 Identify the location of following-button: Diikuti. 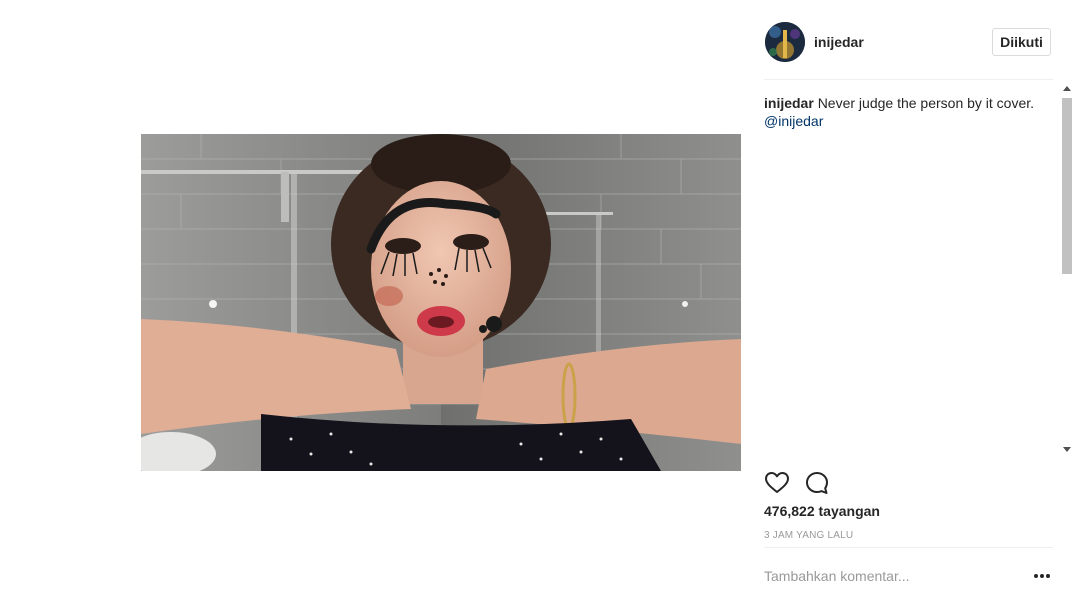
(1021, 42).